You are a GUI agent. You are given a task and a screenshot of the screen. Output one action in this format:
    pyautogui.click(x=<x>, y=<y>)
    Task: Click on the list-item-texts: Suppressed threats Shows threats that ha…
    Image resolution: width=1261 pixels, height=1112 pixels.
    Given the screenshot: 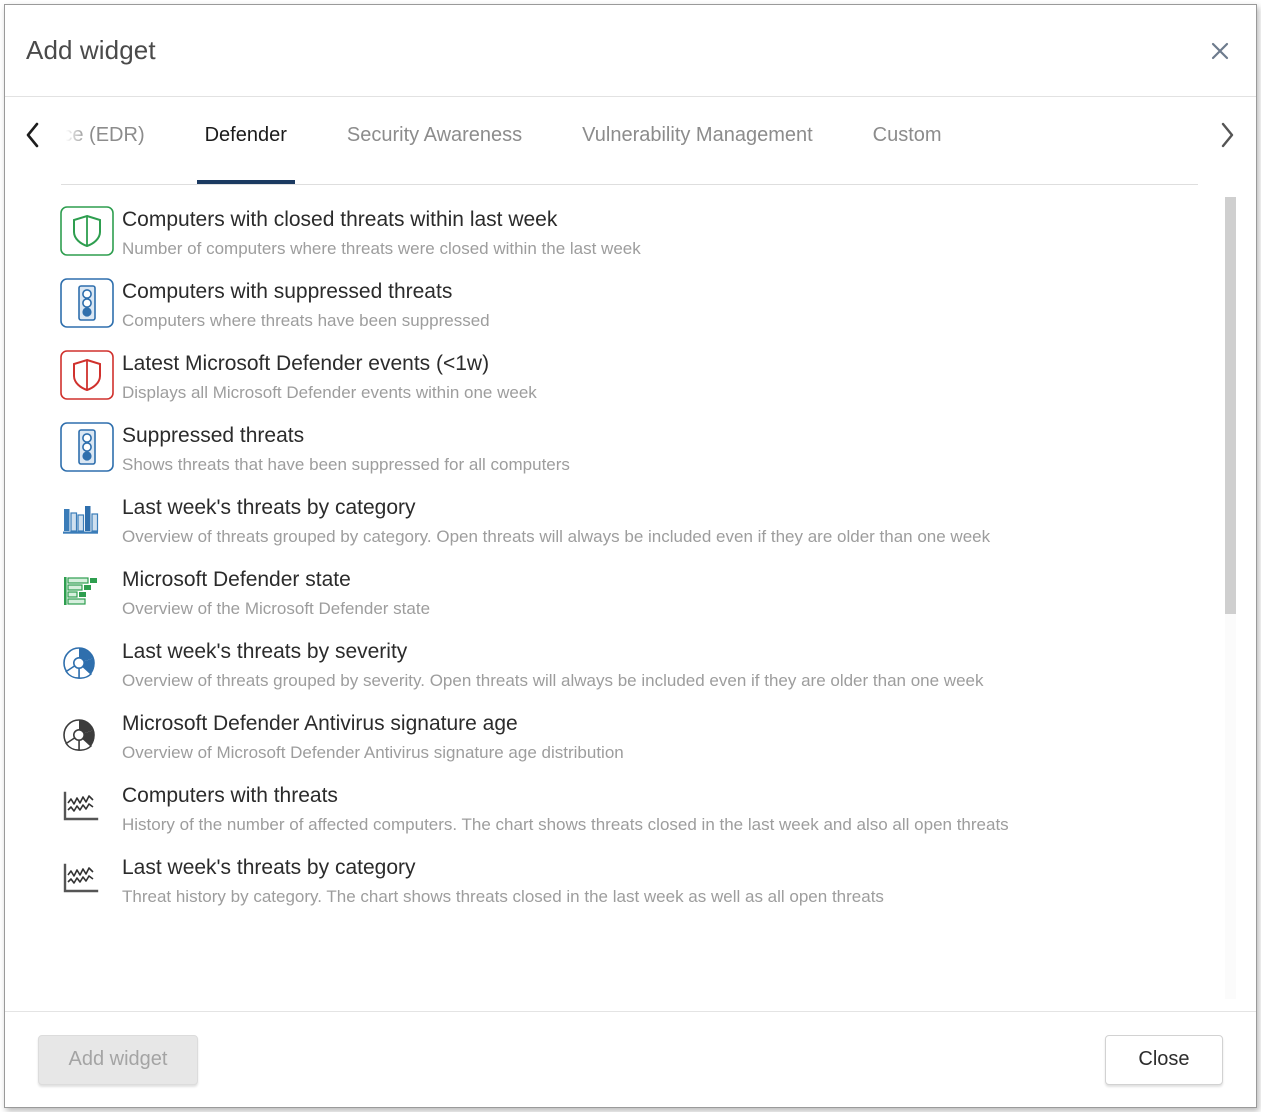 What is the action you would take?
    pyautogui.click(x=667, y=449)
    